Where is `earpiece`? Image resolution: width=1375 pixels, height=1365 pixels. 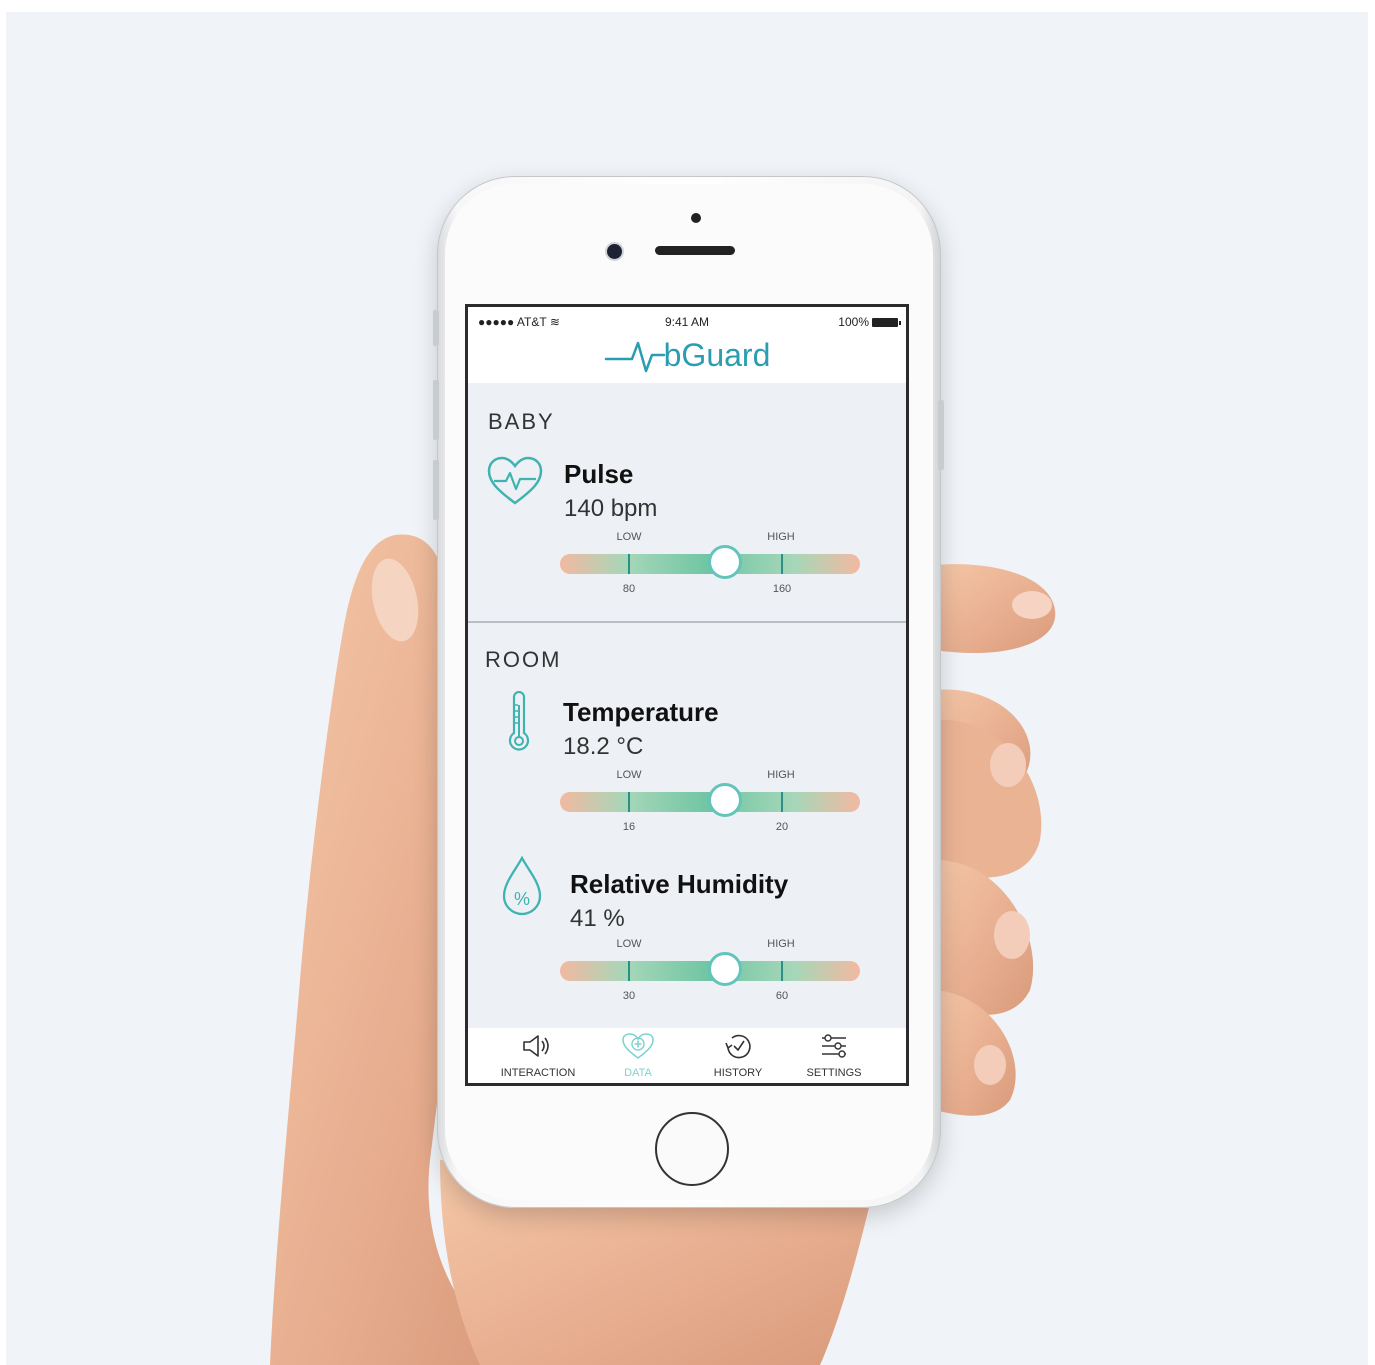 earpiece is located at coordinates (695, 250).